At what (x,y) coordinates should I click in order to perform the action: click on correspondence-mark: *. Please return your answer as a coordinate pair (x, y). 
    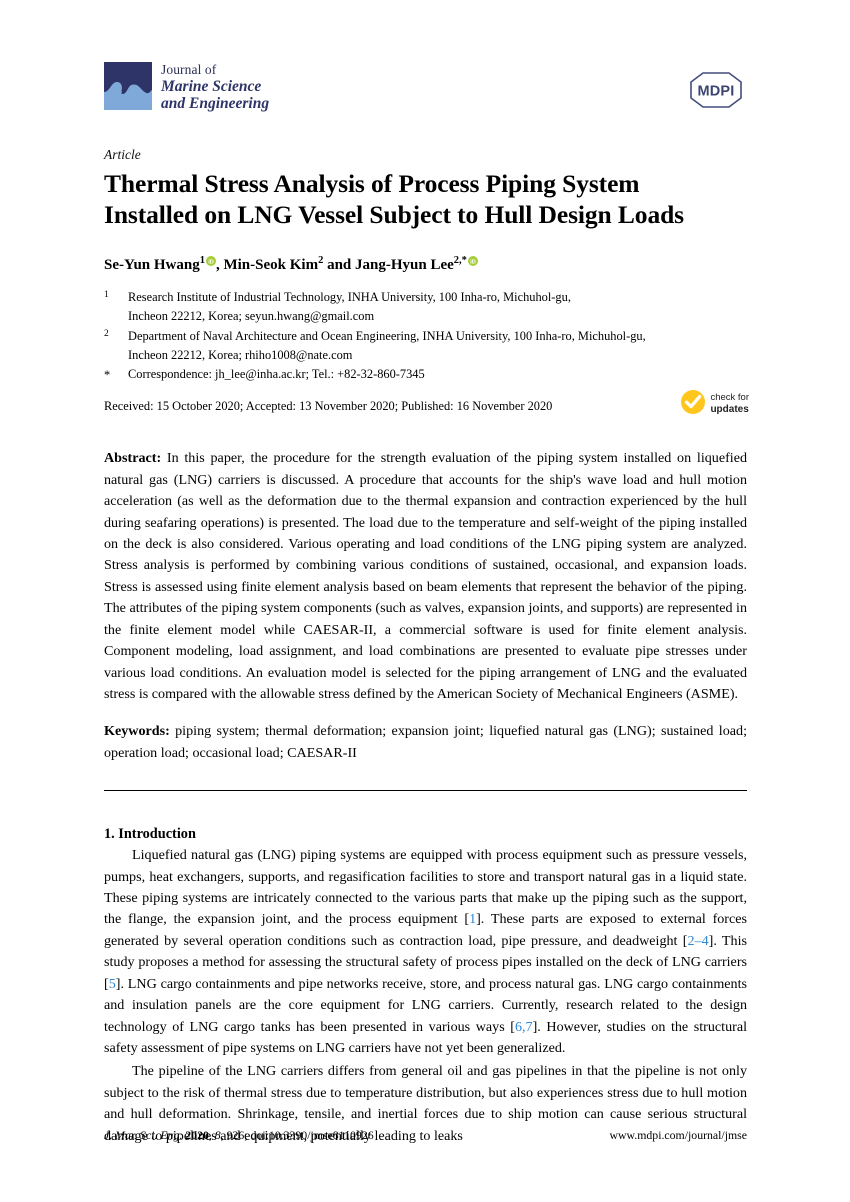
    Looking at the image, I should click on (107, 375).